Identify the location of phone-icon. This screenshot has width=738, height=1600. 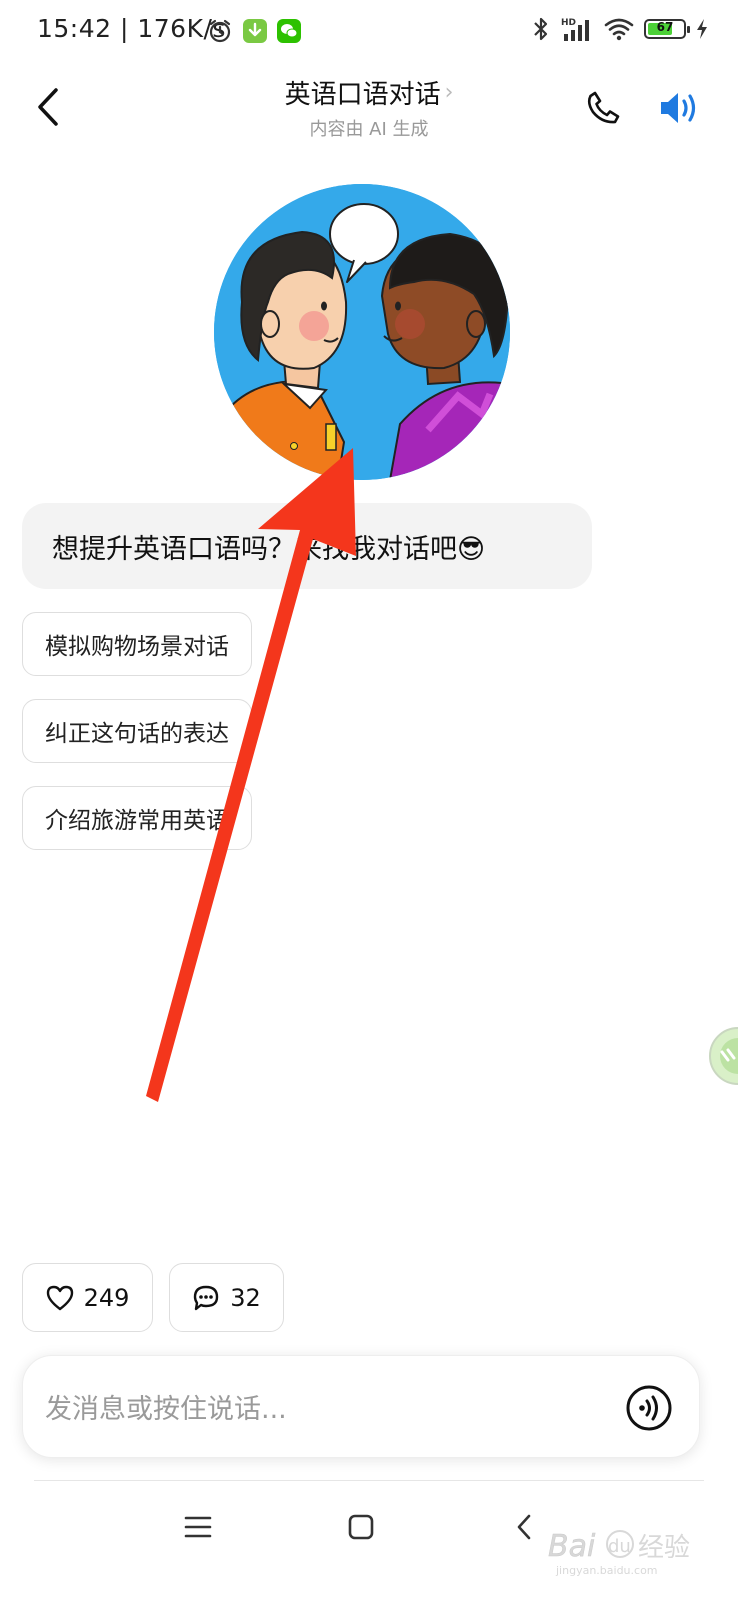
(603, 107).